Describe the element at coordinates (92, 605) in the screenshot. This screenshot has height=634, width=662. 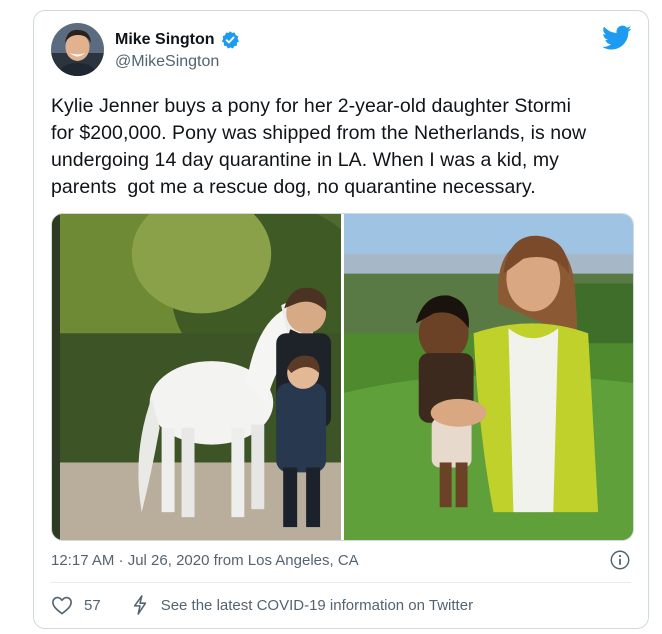
I see `like-count: 57` at that location.